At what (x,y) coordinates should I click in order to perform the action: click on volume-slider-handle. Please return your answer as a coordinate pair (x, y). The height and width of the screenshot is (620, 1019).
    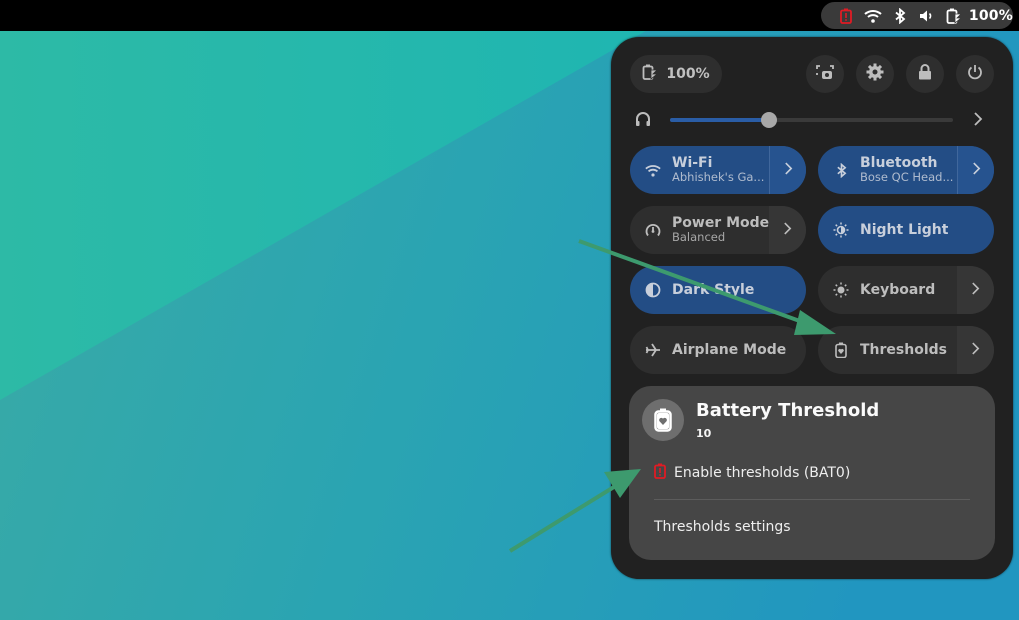
    Looking at the image, I should click on (769, 120).